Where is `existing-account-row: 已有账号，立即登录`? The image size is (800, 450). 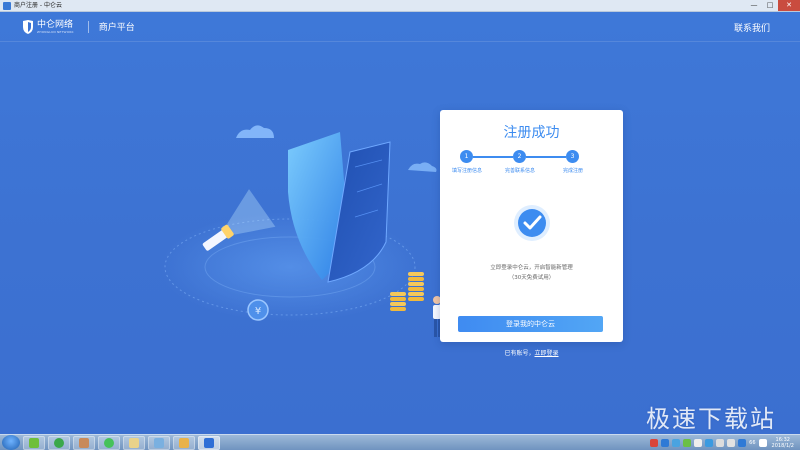 existing-account-row: 已有账号，立即登录 is located at coordinates (531, 352).